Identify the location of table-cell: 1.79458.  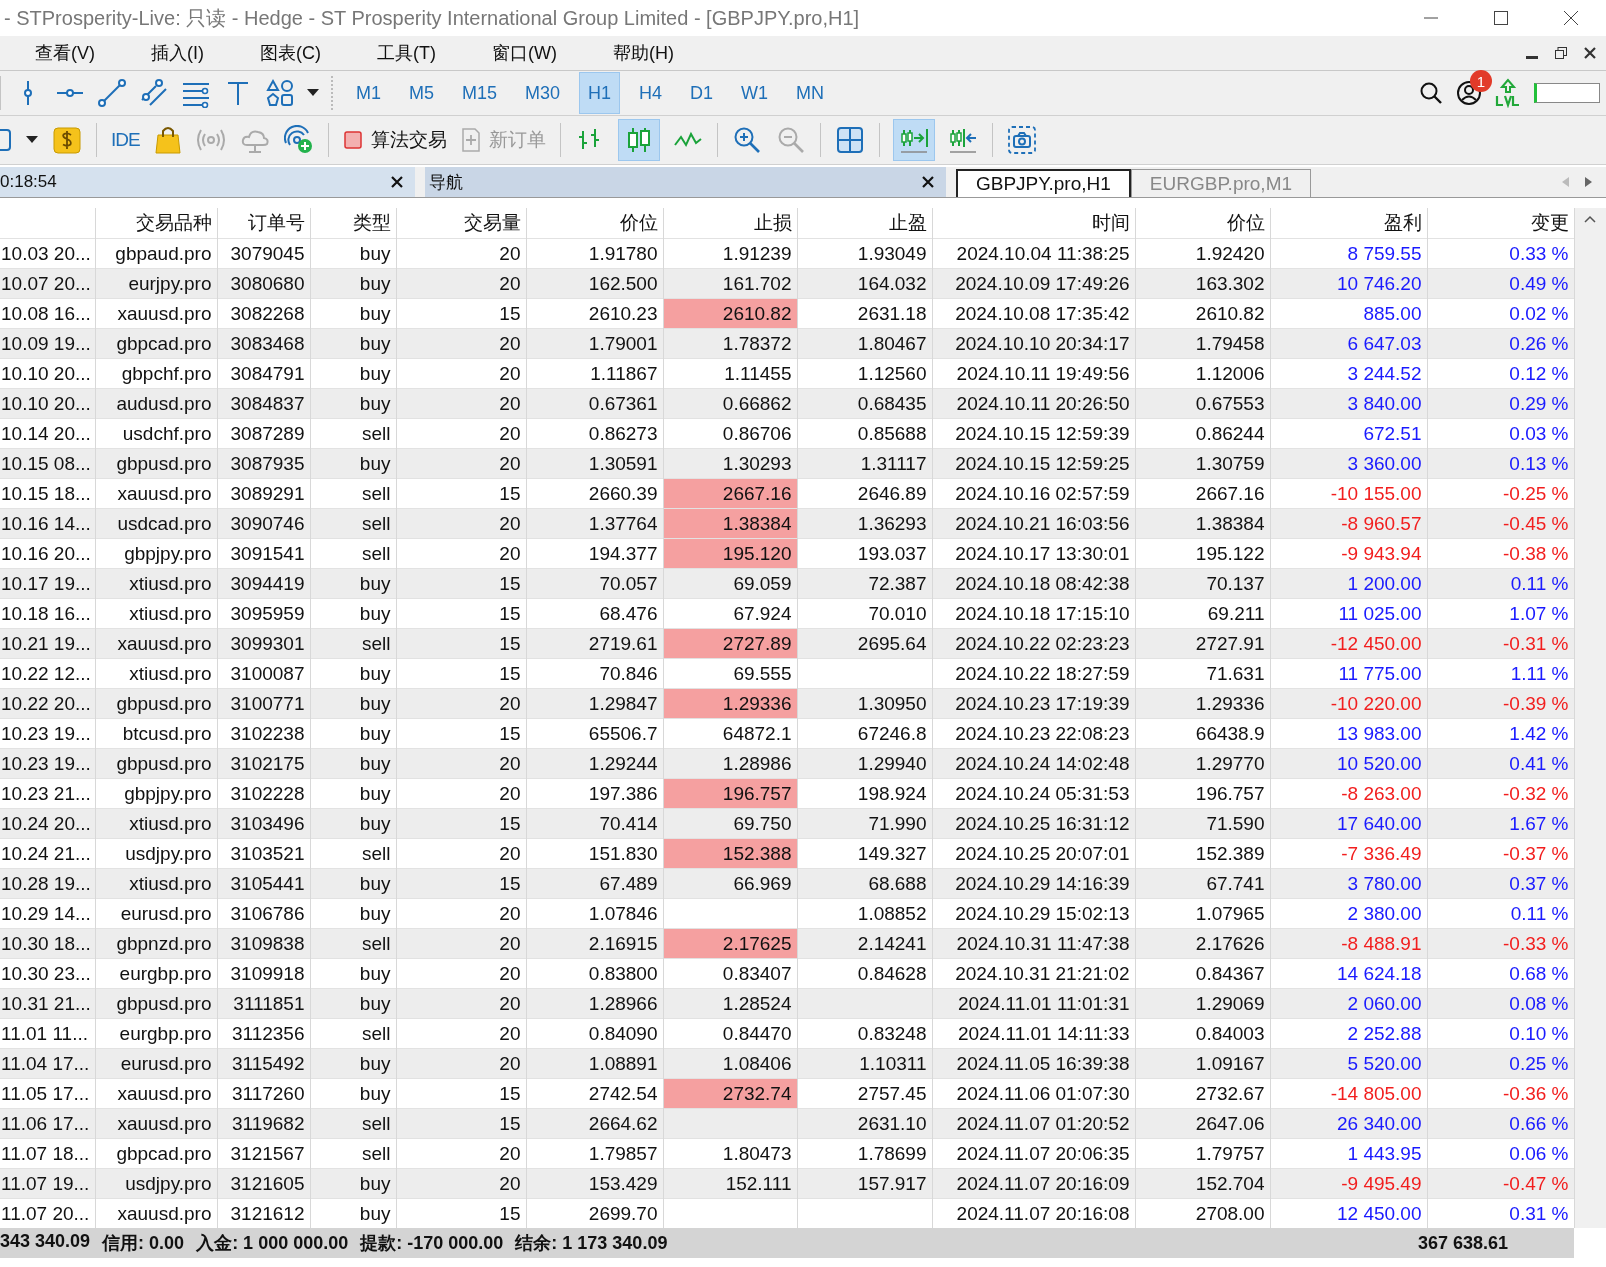
(1202, 343).